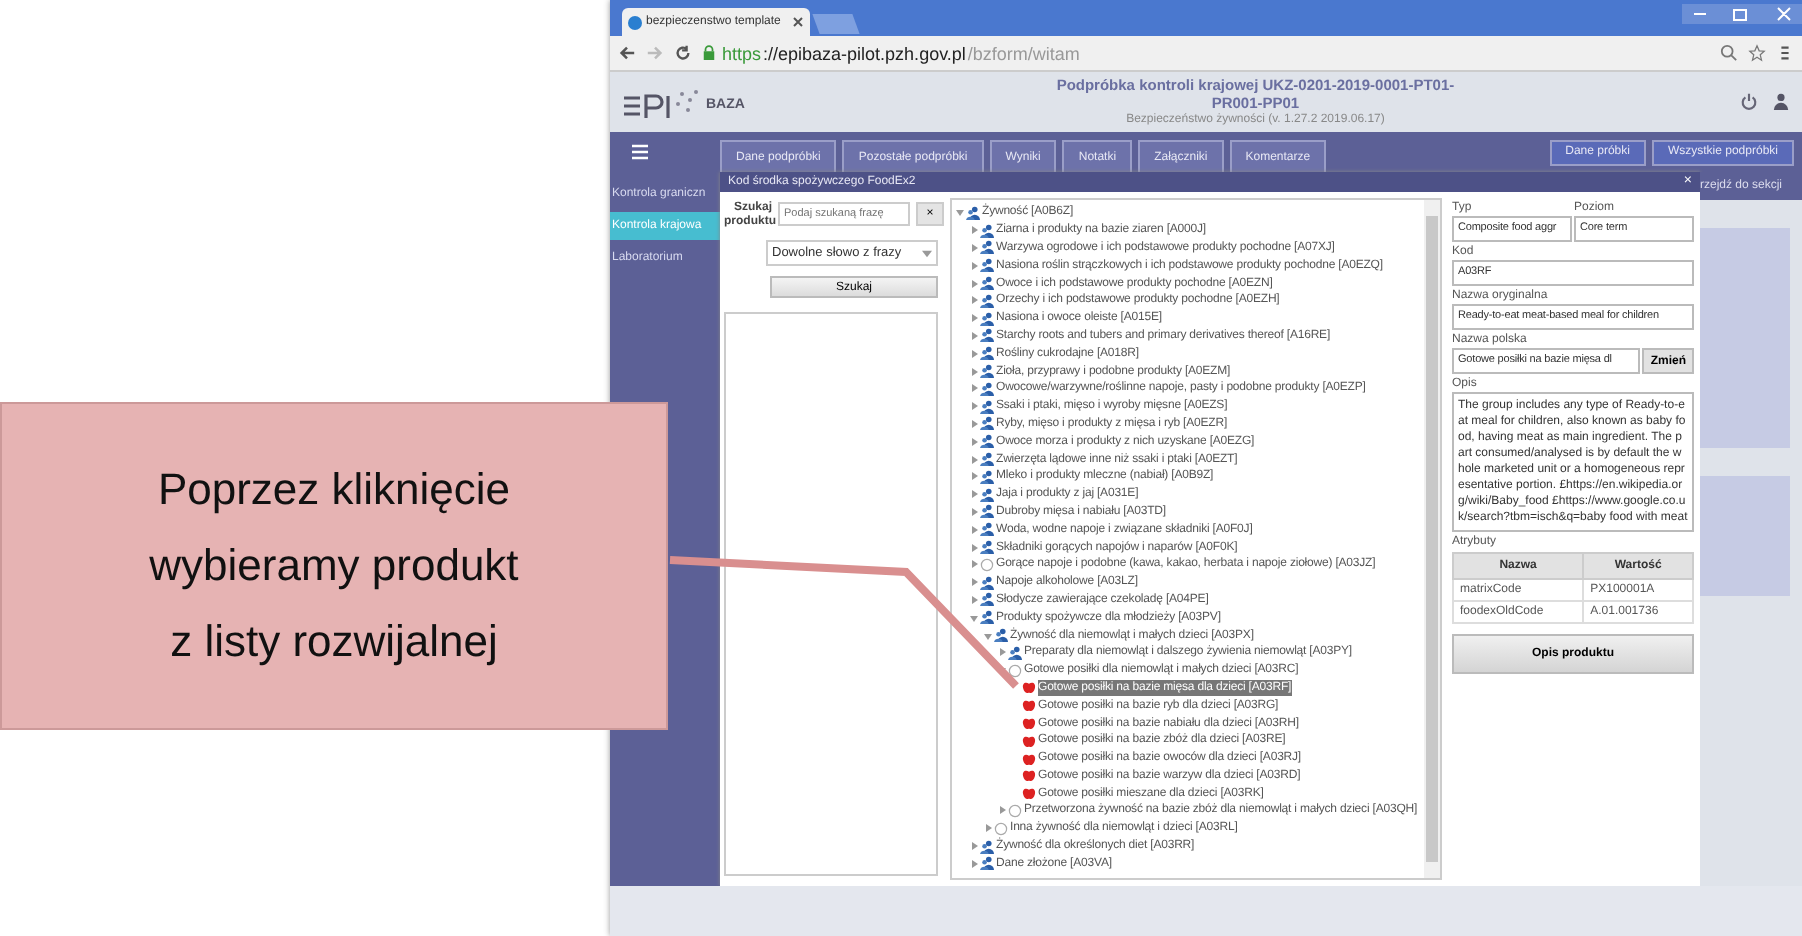  I want to click on logo-icon, so click(662, 104).